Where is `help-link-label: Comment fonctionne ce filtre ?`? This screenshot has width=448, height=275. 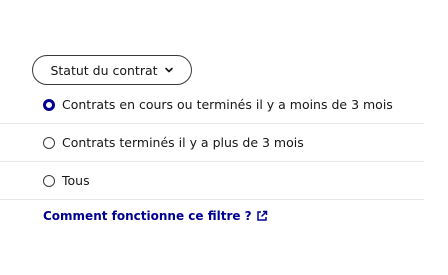 help-link-label: Comment fonctionne ce filtre ? is located at coordinates (147, 216).